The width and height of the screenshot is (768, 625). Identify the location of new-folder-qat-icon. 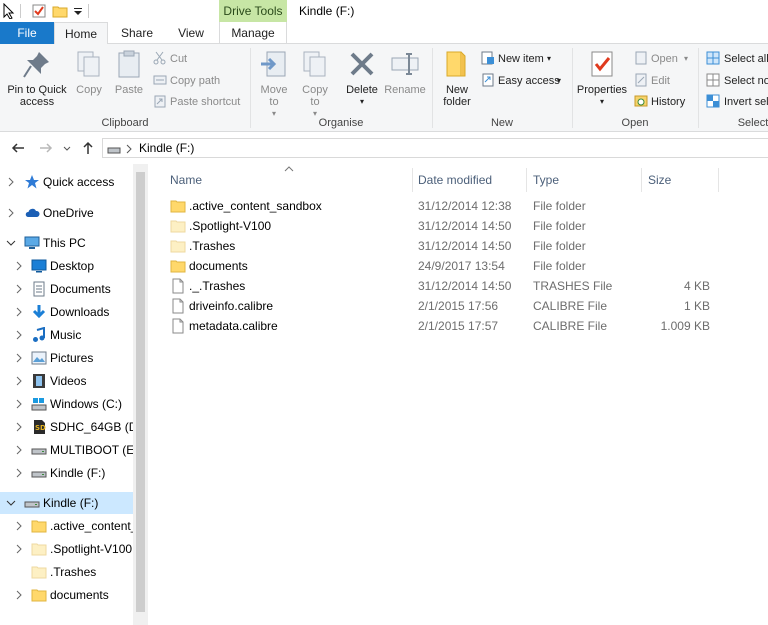
(60, 11).